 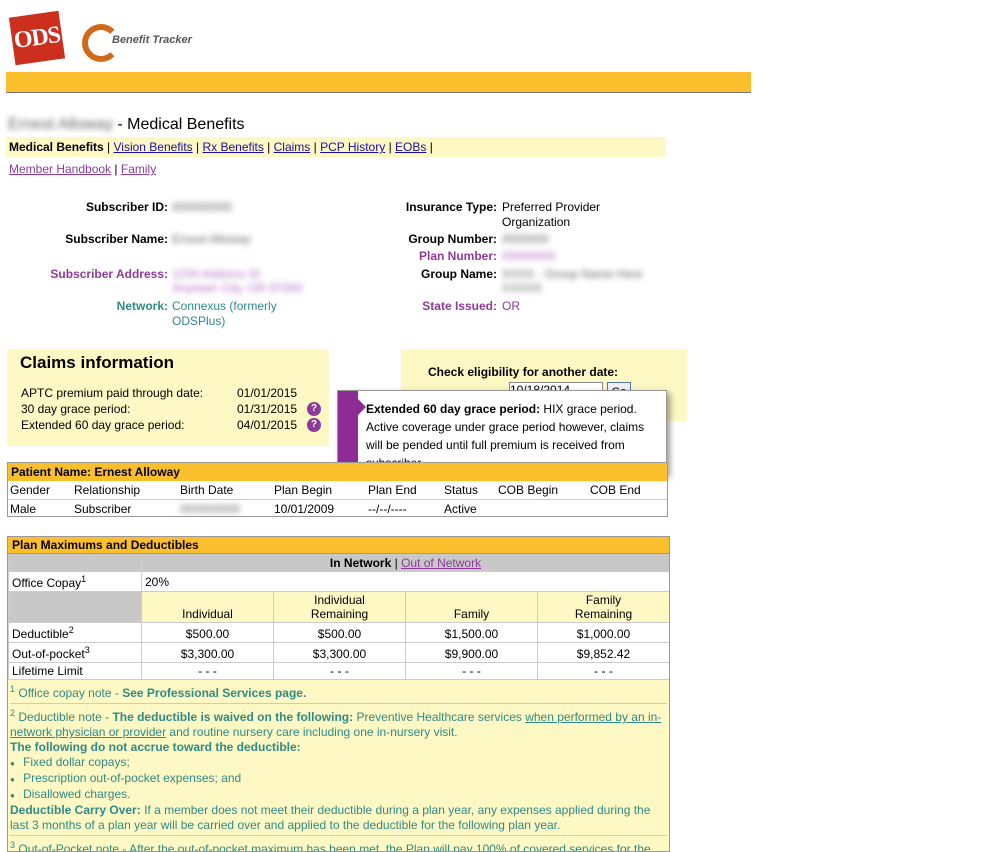 What do you see at coordinates (378, 82) in the screenshot?
I see `header-bar` at bounding box center [378, 82].